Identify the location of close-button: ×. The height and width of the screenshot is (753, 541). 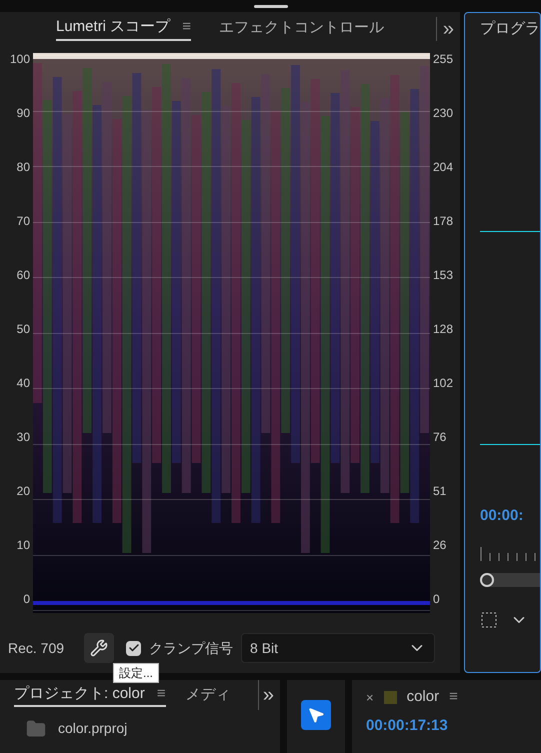
(370, 697).